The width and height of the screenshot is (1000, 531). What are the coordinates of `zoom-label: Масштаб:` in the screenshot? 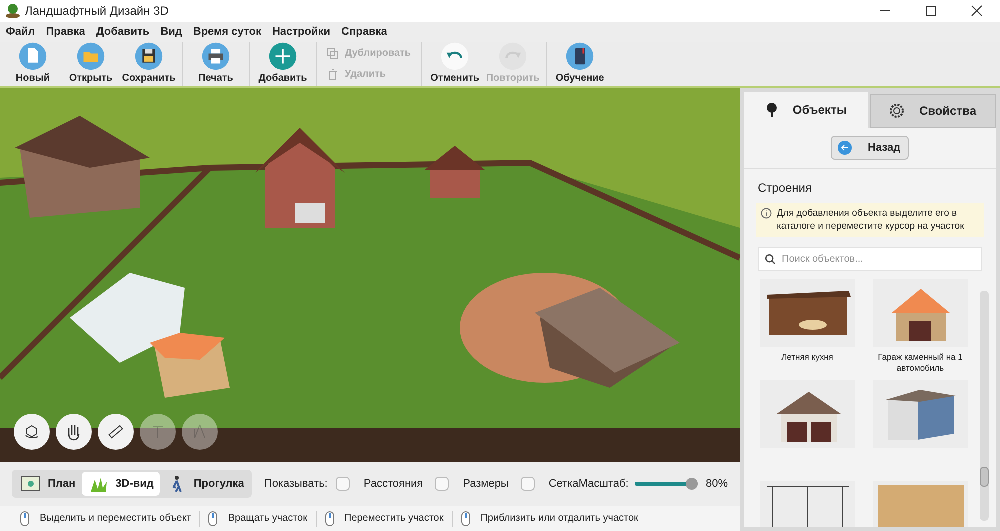 It's located at (603, 484).